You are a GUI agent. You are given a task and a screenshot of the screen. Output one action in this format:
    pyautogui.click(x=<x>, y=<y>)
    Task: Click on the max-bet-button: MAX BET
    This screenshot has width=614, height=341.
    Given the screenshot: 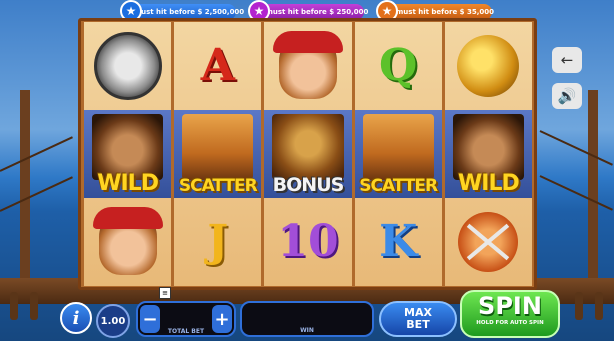 What is the action you would take?
    pyautogui.click(x=418, y=319)
    